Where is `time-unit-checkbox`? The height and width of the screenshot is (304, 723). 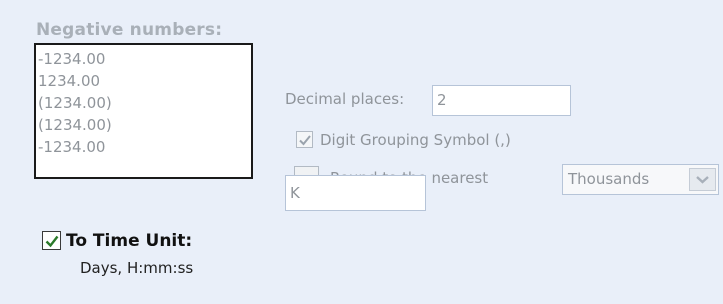
time-unit-checkbox is located at coordinates (51, 240).